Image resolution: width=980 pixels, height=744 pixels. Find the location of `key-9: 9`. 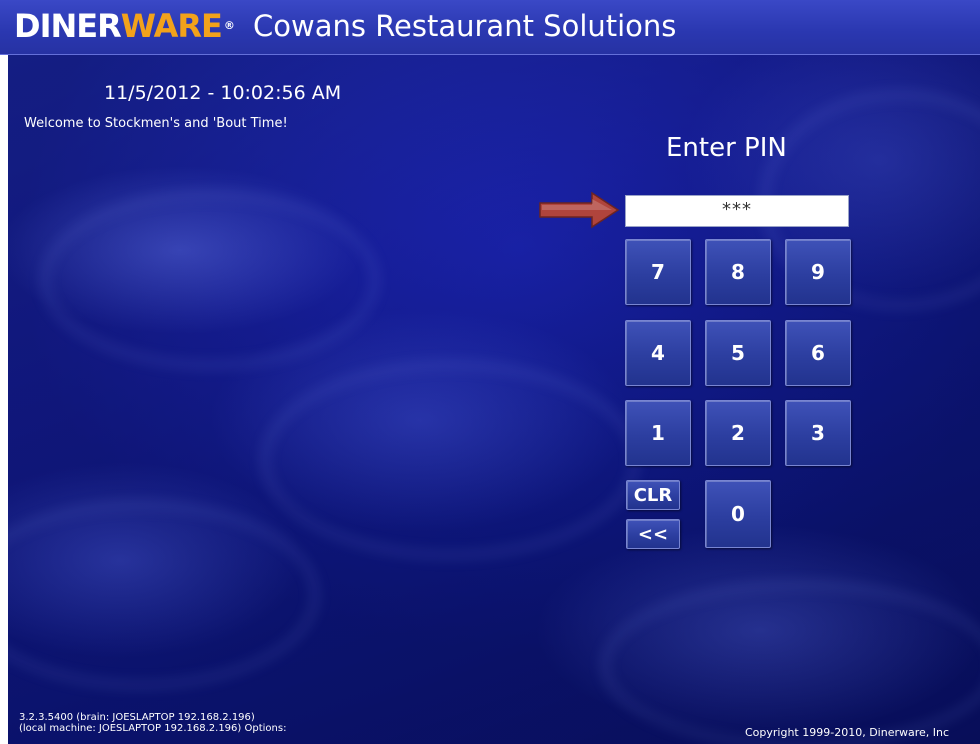

key-9: 9 is located at coordinates (818, 272).